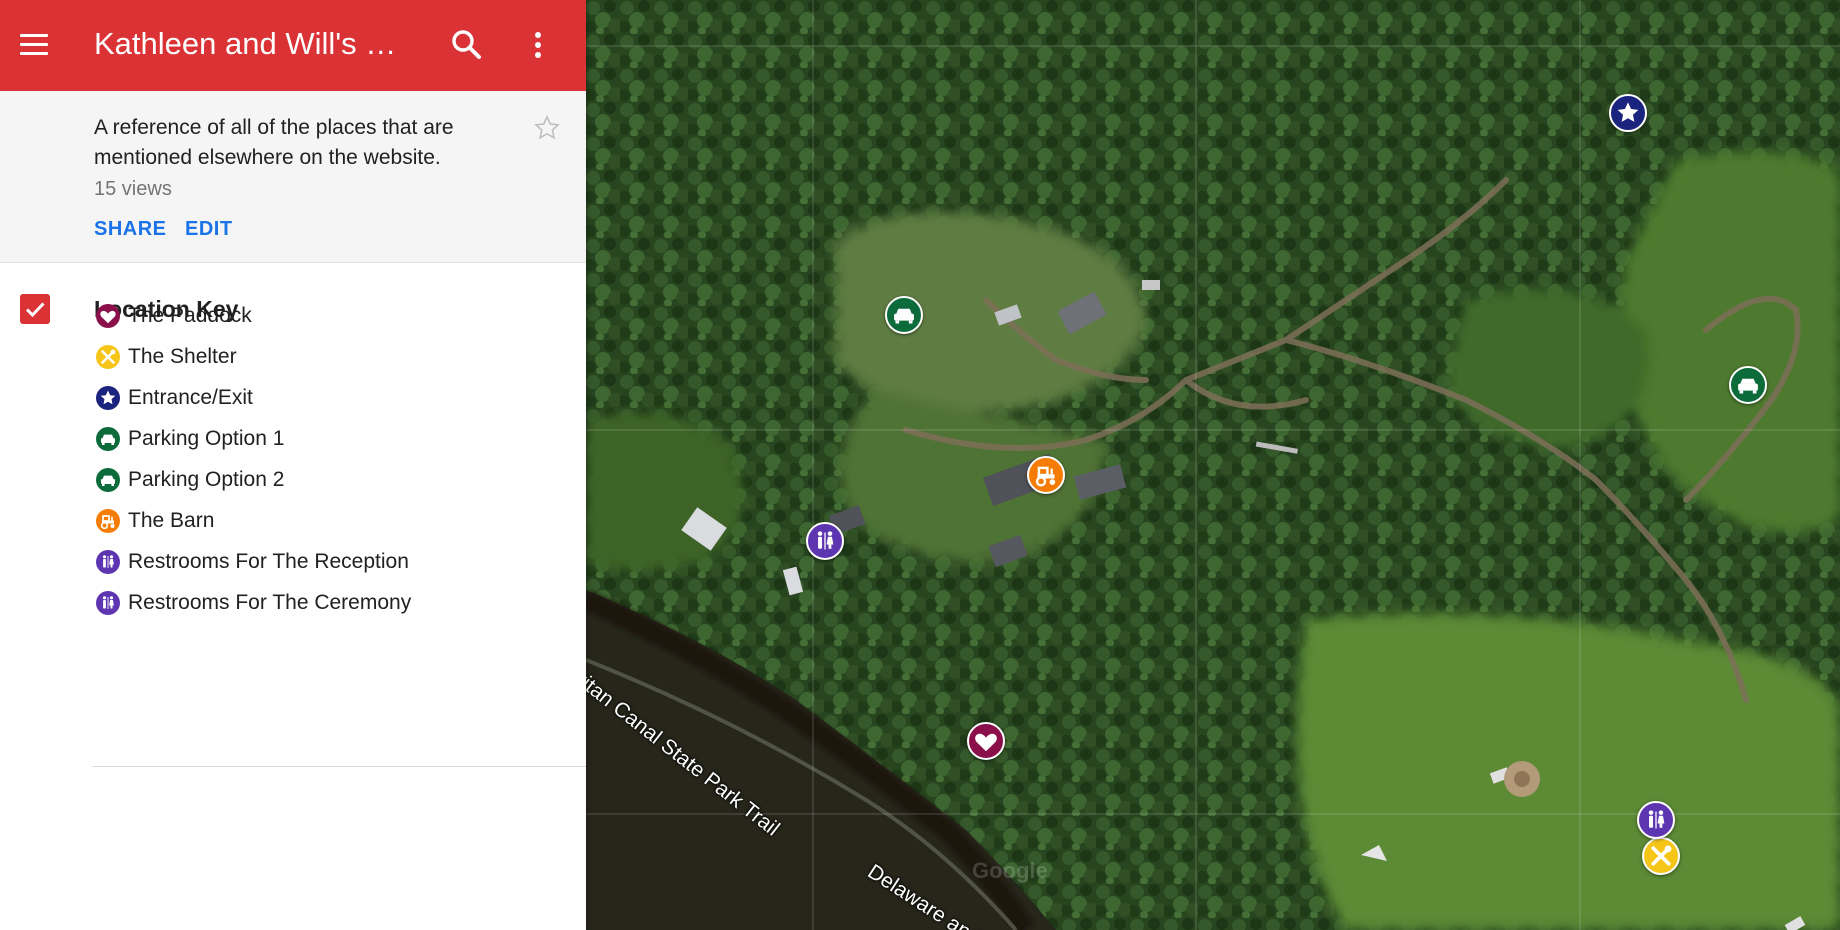 The image size is (1840, 930). I want to click on key-item: Entrance/Exit, so click(329, 398).